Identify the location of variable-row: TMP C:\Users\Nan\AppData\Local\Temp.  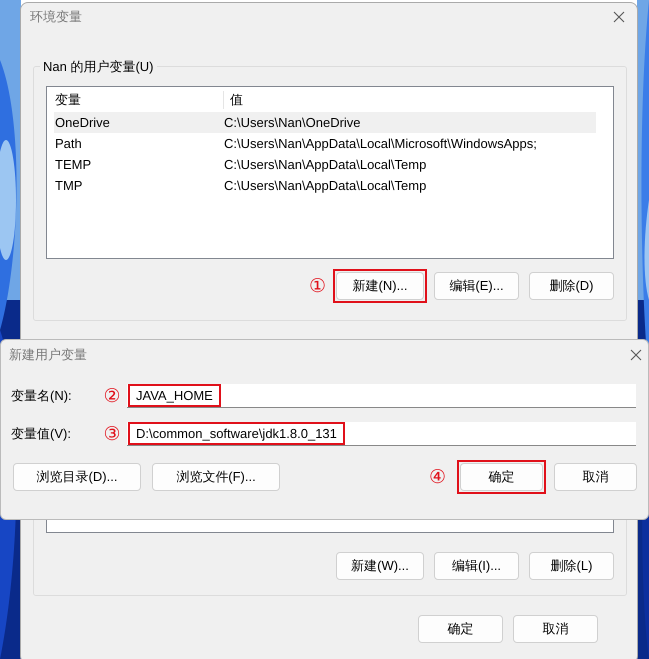
(325, 185).